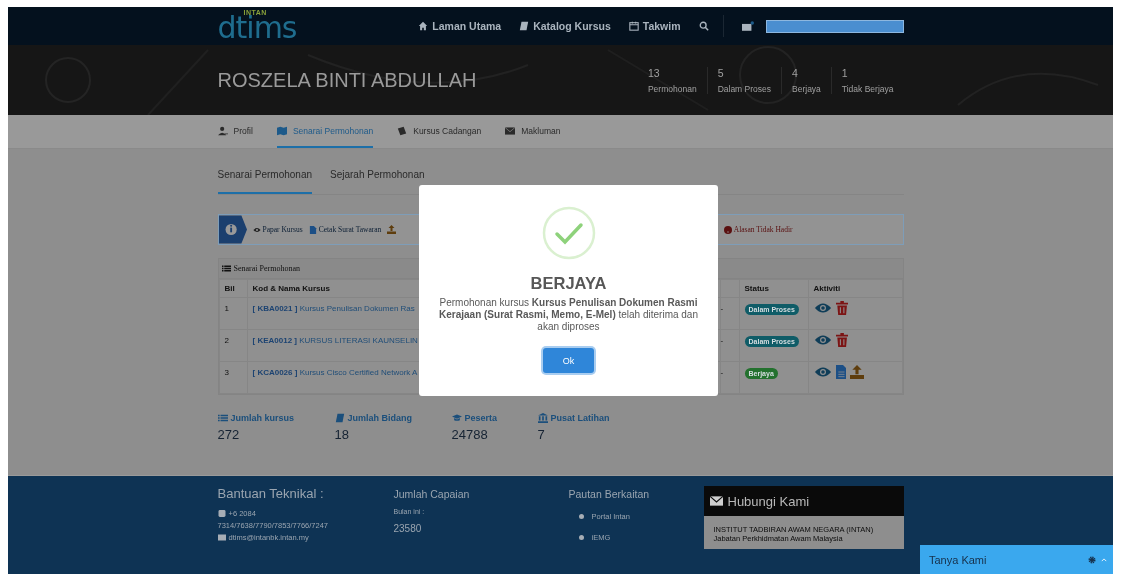 The image size is (1121, 574). Describe the element at coordinates (958, 559) in the screenshot. I see `chat-label: Tanya Kami` at that location.